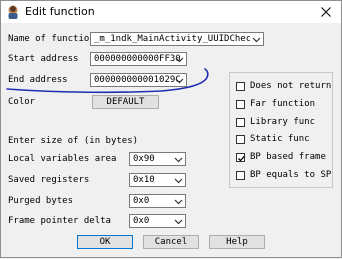  I want to click on frame-pointer-delta-combo: 0x0, so click(157, 221).